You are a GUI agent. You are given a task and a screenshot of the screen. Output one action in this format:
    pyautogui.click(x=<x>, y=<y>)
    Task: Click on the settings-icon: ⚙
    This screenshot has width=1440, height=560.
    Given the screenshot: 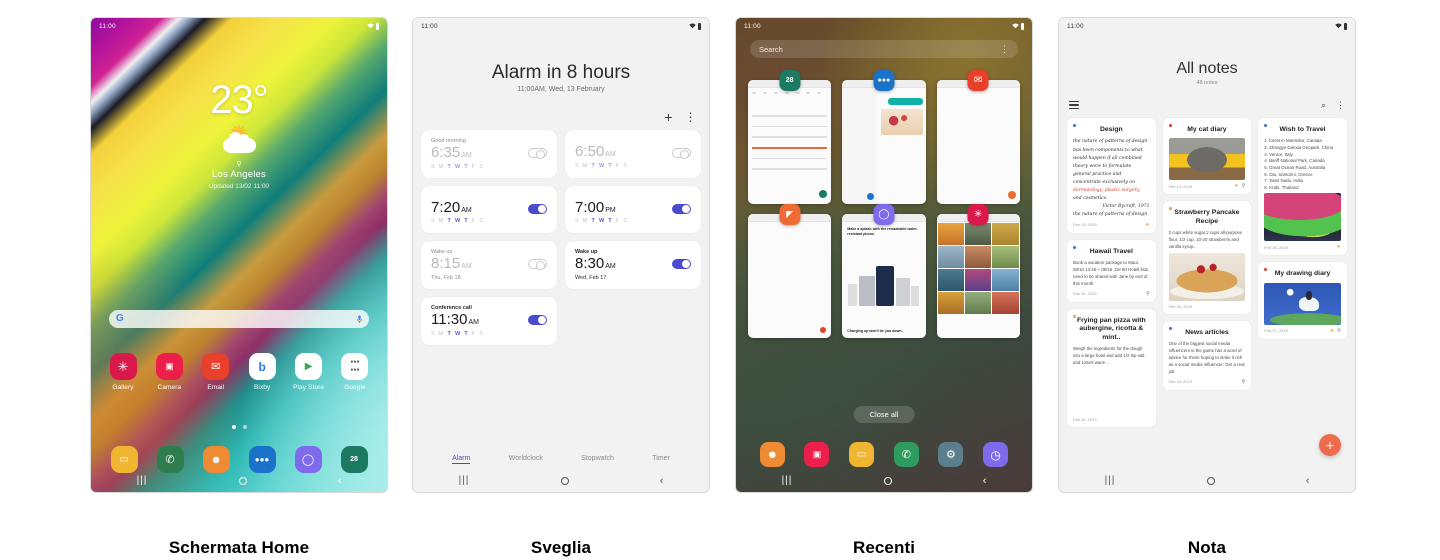 What is the action you would take?
    pyautogui.click(x=951, y=454)
    